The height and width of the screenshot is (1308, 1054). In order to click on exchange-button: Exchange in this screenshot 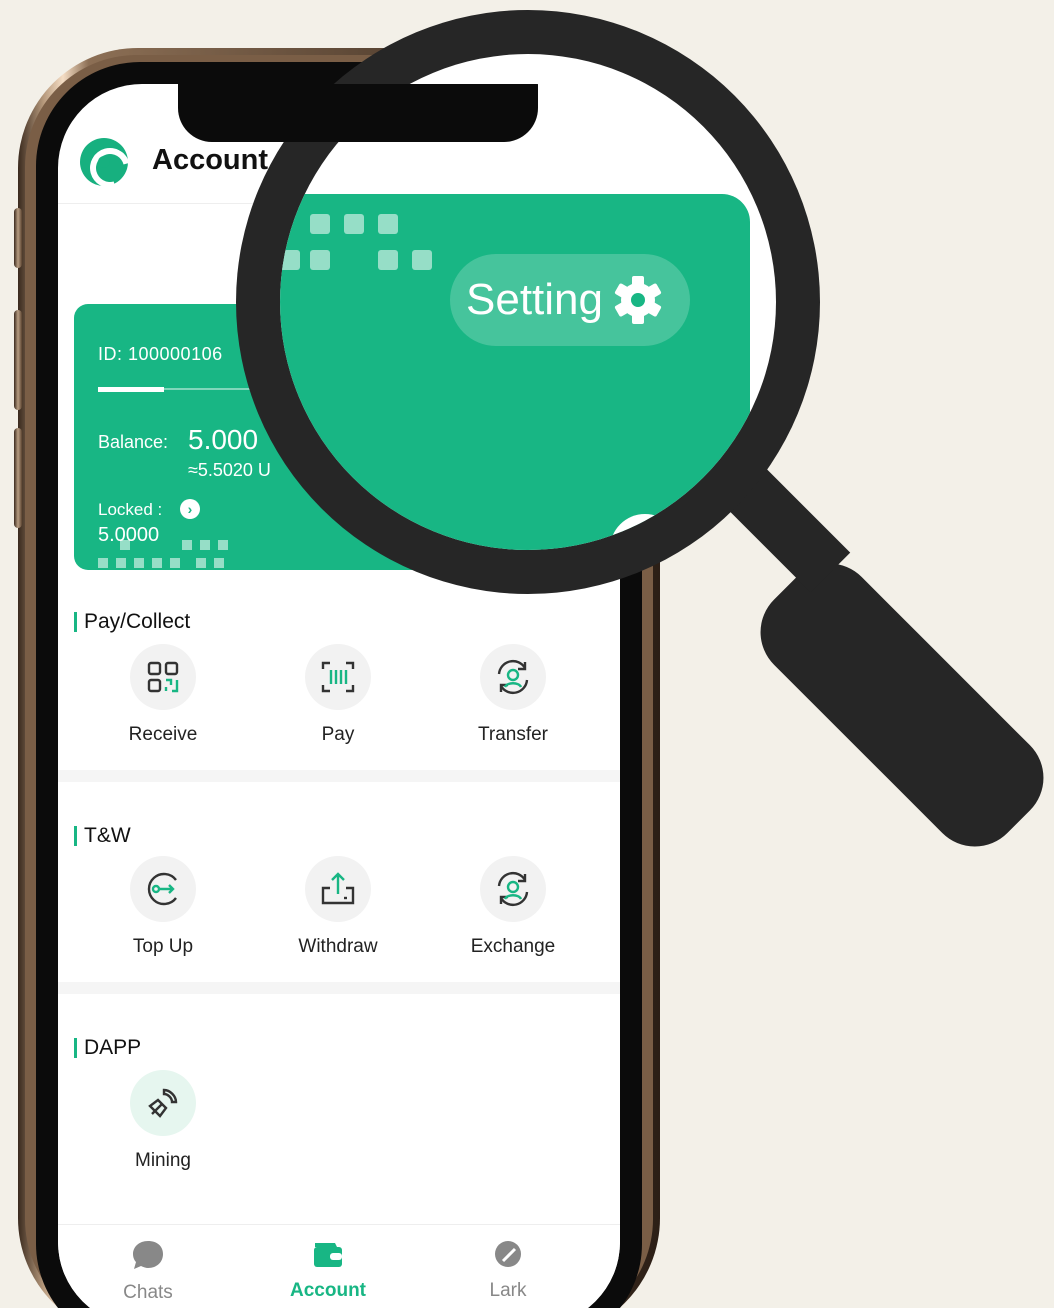, I will do `click(513, 907)`.